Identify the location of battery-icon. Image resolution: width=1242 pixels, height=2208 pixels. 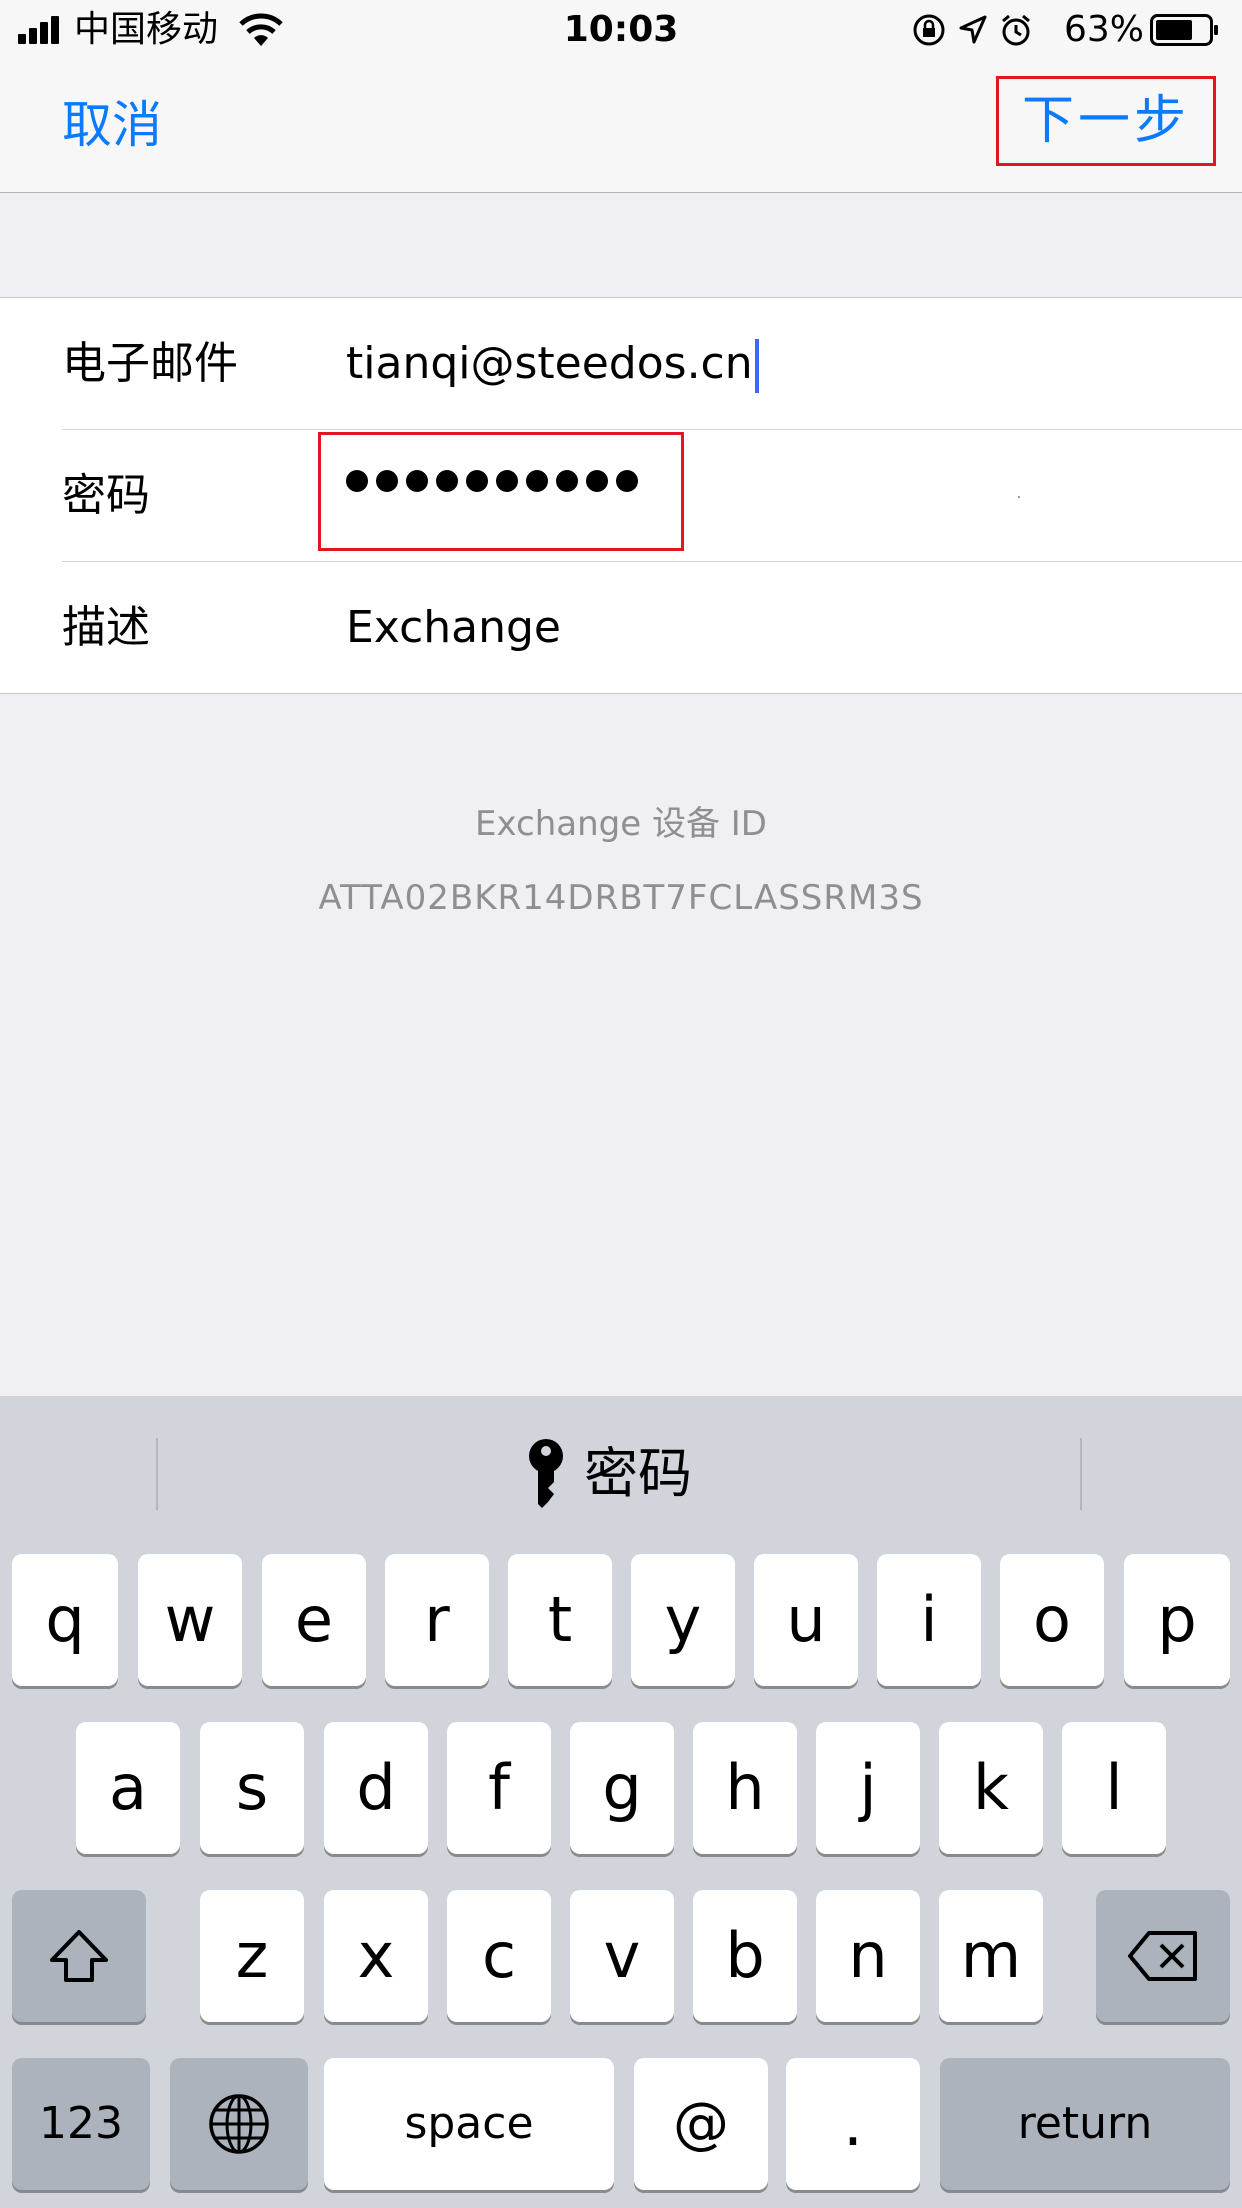
(1185, 30).